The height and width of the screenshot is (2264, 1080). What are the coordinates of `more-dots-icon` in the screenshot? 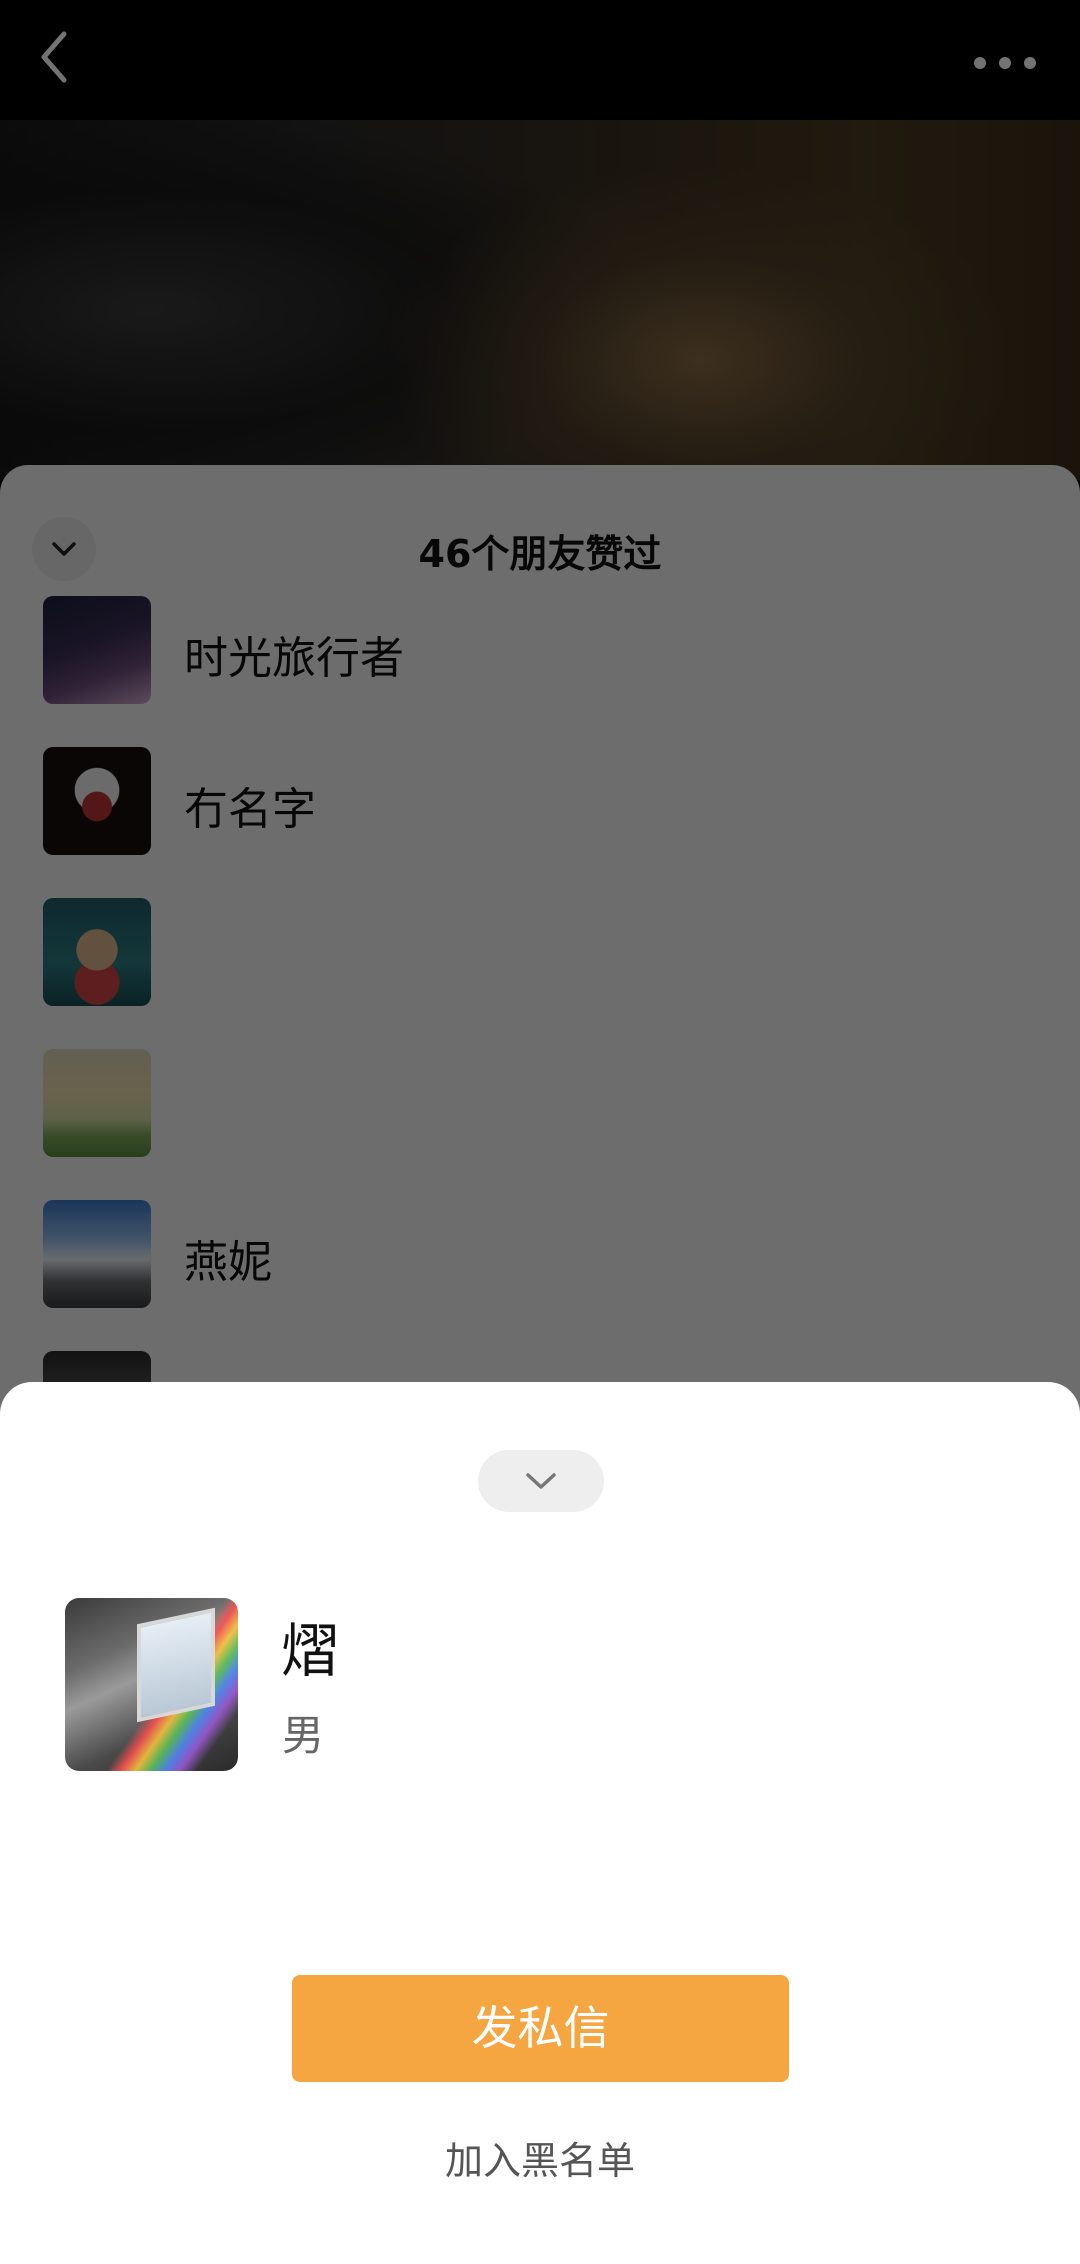 It's located at (1005, 63).